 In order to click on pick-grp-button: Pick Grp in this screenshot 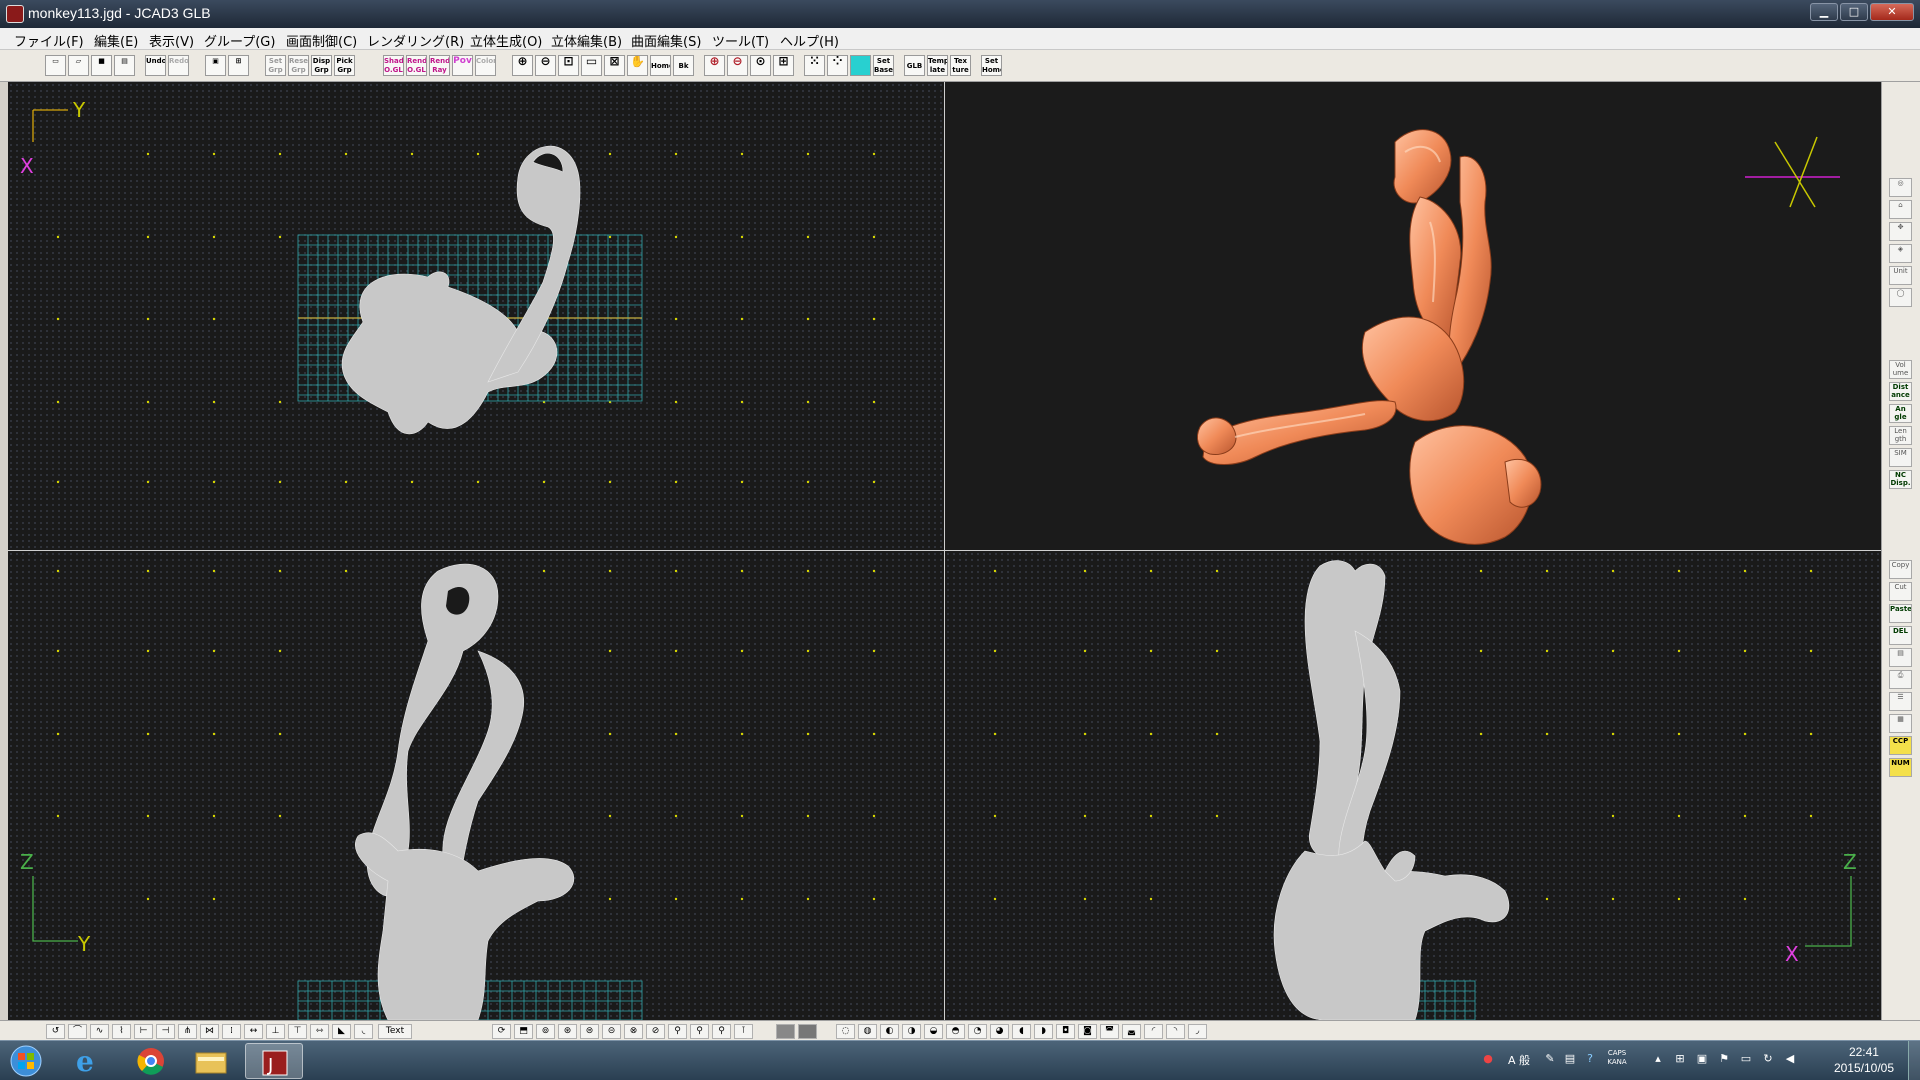, I will do `click(344, 65)`.